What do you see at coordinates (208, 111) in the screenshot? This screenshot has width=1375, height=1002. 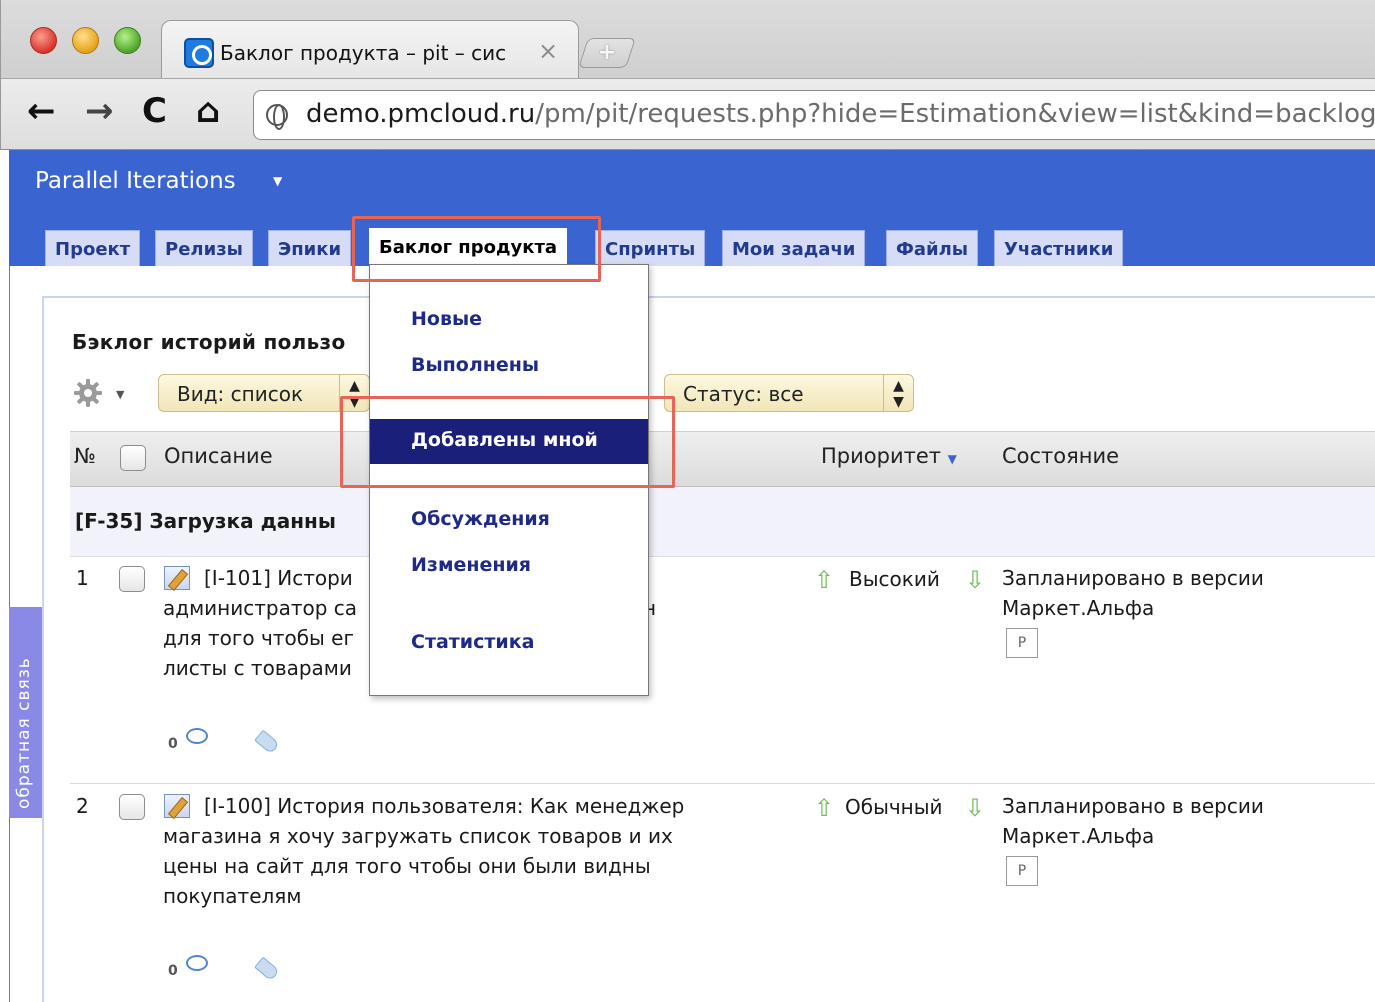 I see `home-icon: ⌂` at bounding box center [208, 111].